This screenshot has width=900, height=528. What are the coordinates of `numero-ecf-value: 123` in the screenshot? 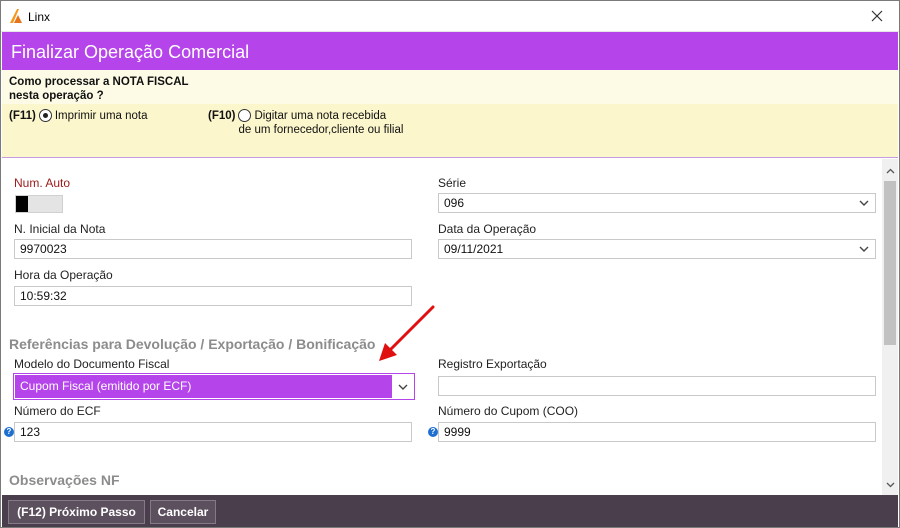 It's located at (30, 432).